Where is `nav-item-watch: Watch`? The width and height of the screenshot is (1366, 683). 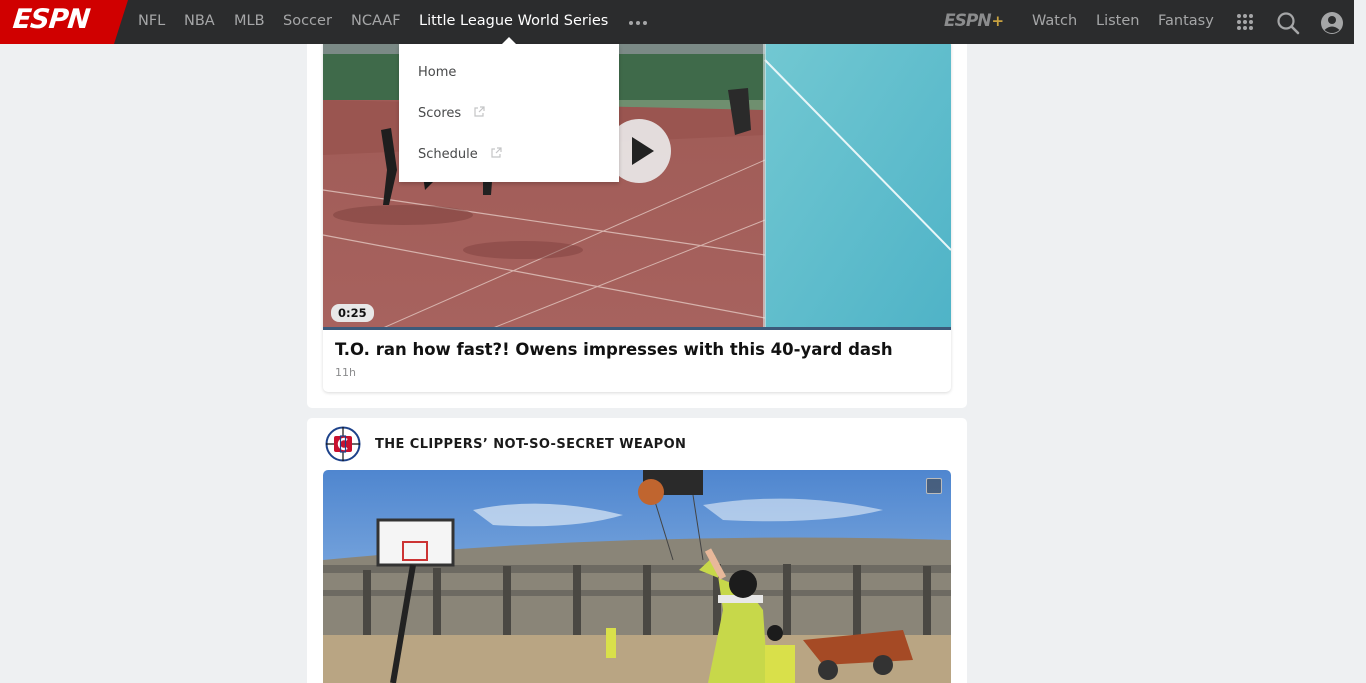
nav-item-watch: Watch is located at coordinates (1054, 21).